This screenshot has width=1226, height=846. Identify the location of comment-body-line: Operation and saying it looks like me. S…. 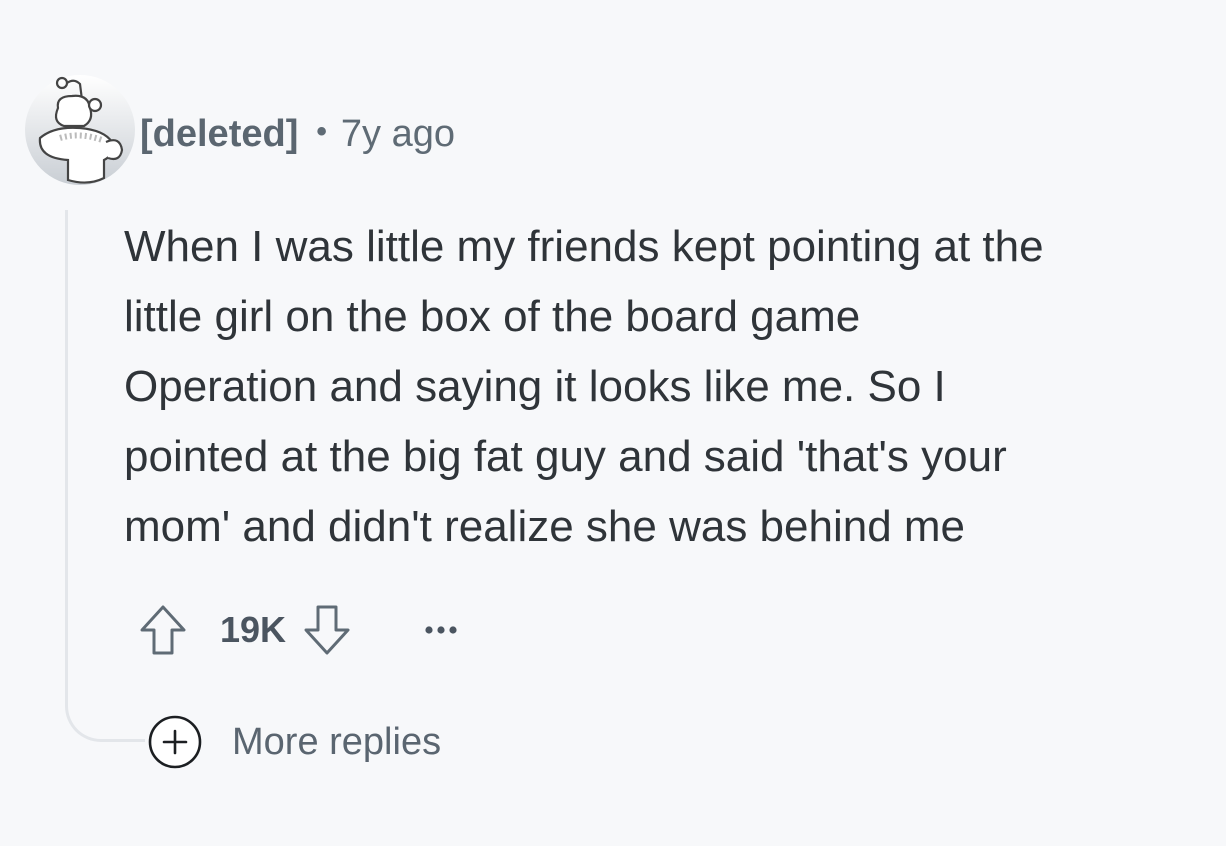
(535, 386).